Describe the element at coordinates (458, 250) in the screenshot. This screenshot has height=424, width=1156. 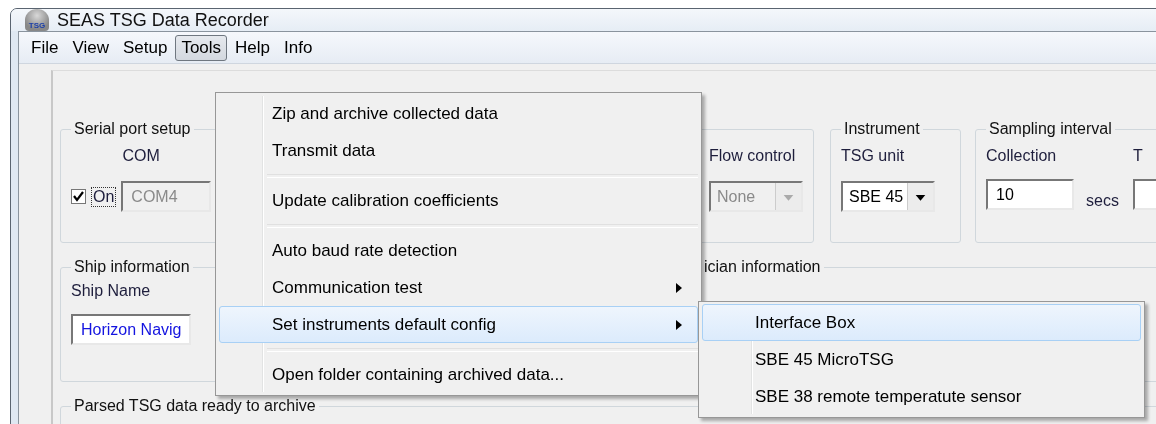
I see `menu-item: Auto baud rate detection` at that location.